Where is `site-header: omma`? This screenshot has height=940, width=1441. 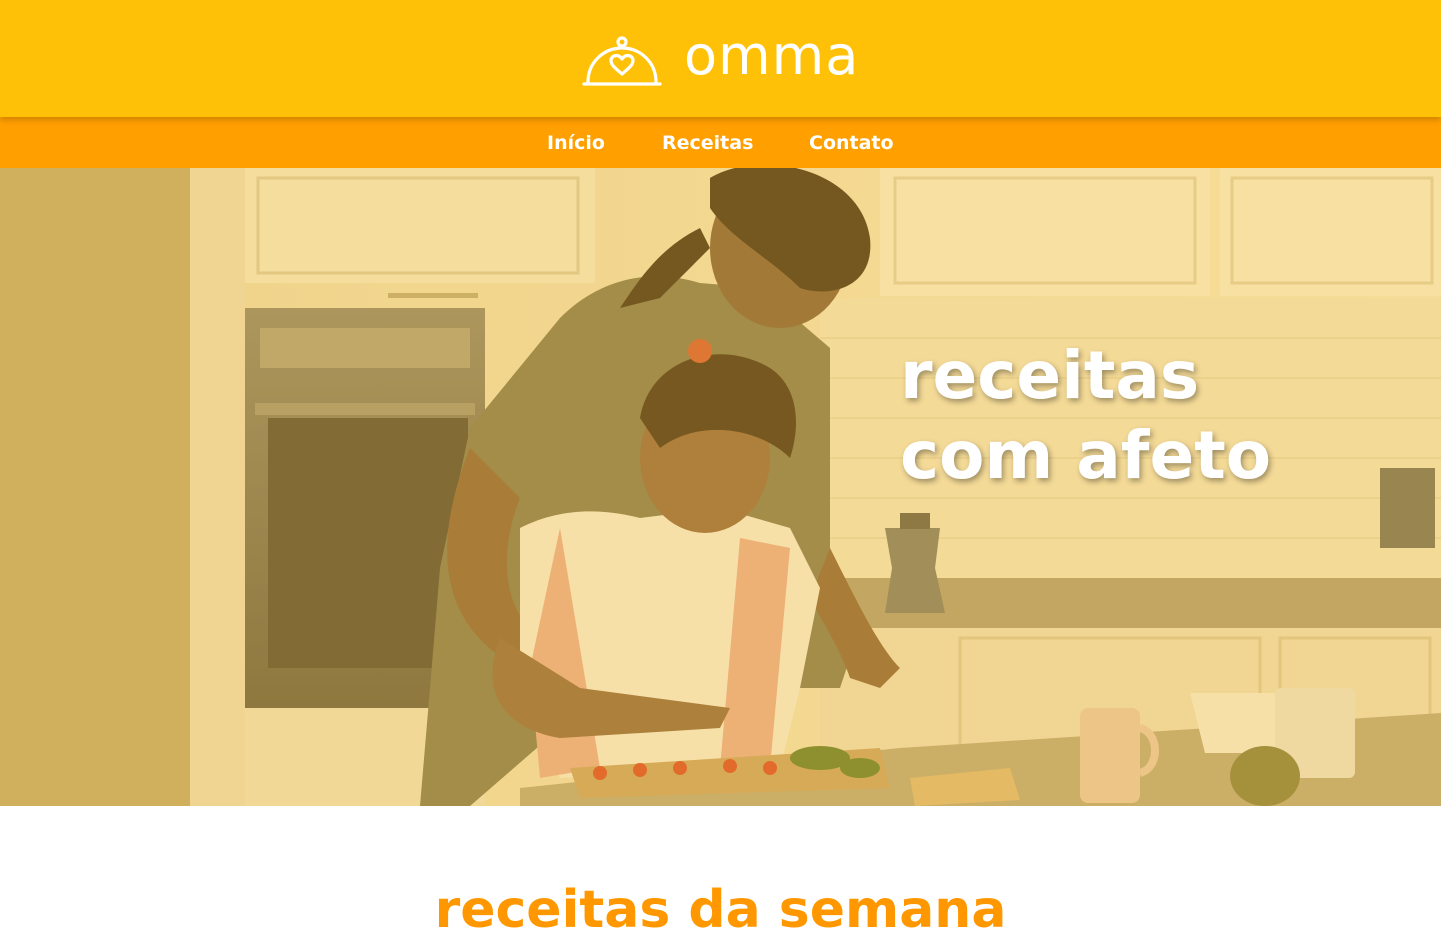
site-header: omma is located at coordinates (720, 58).